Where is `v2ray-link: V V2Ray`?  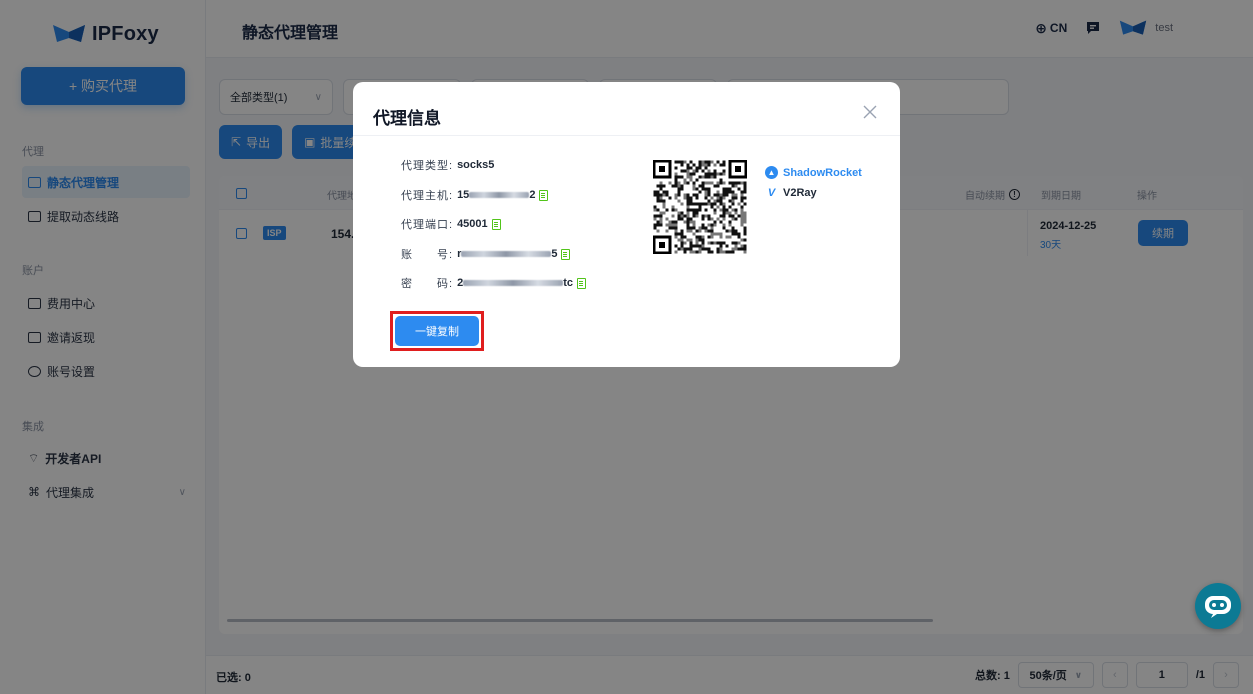
v2ray-link: V V2Ray is located at coordinates (813, 193).